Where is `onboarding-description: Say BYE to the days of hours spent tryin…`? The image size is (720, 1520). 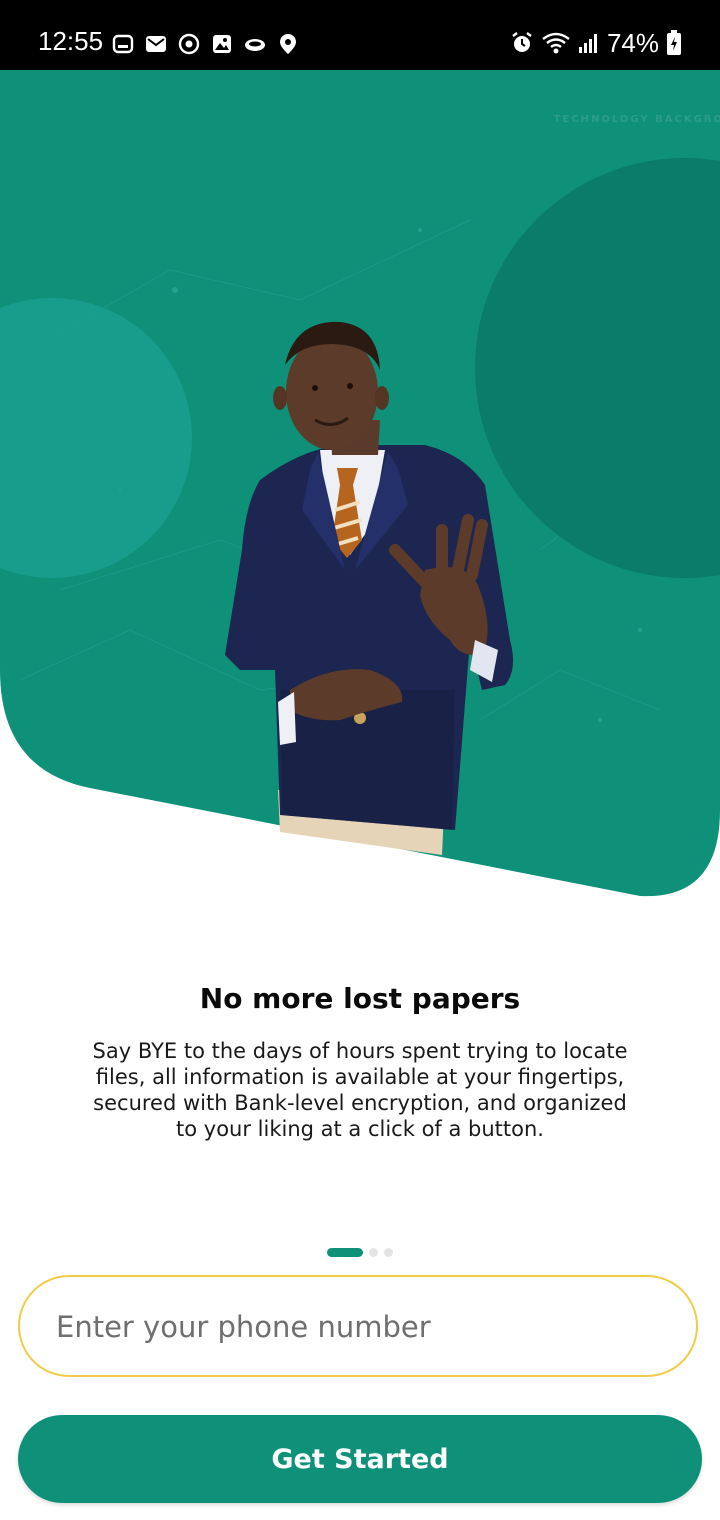 onboarding-description: Say BYE to the days of hours spent tryin… is located at coordinates (360, 1090).